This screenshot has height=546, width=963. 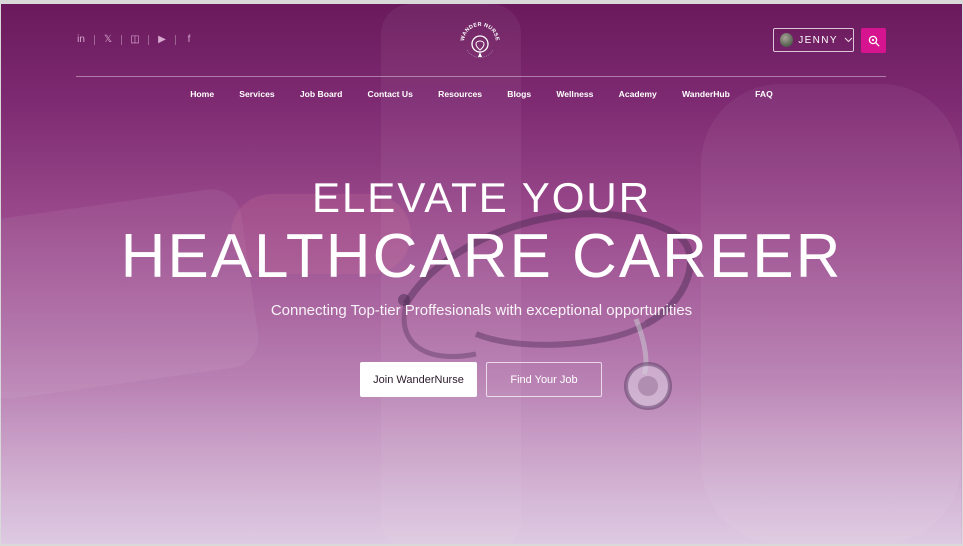 I want to click on linkedin-icon: in, so click(x=81, y=40).